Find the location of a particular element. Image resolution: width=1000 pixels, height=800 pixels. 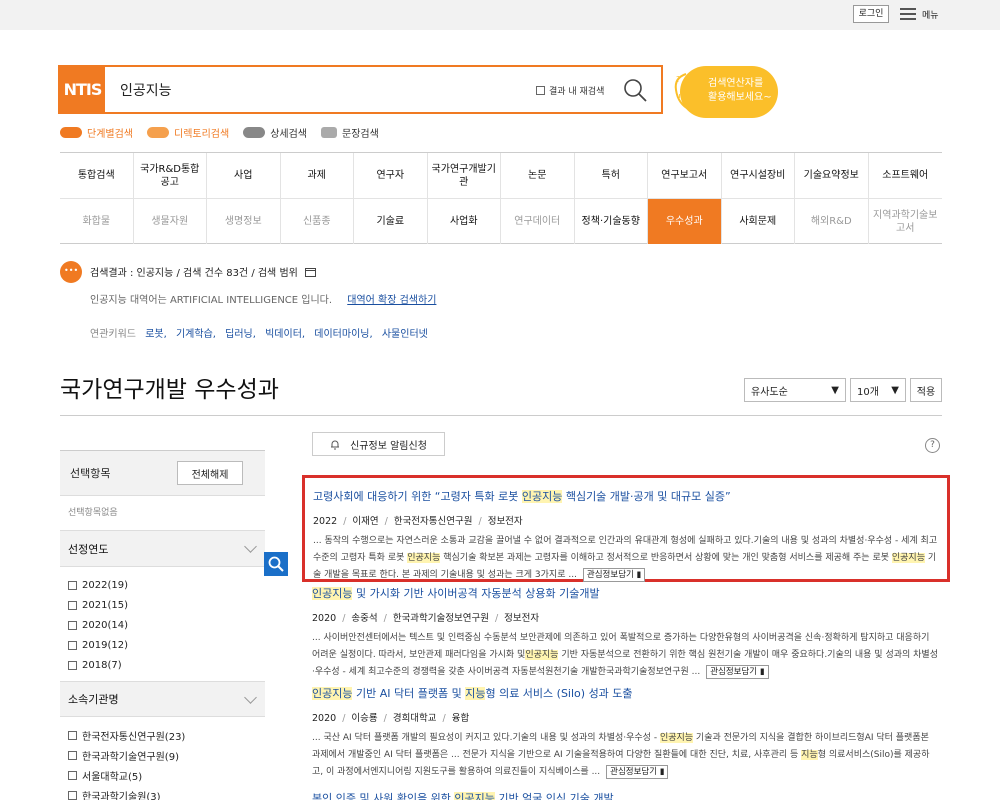

facet-org-header: 소속기관명 is located at coordinates (162, 699).